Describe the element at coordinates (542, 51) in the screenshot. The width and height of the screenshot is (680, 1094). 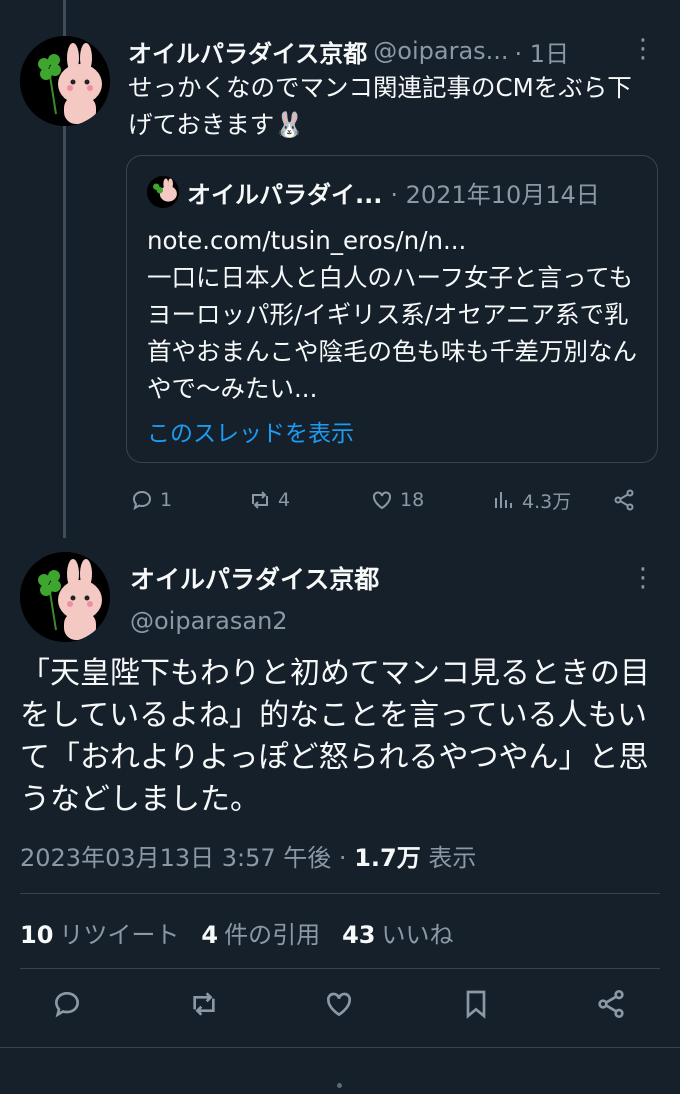
I see `timestamp: · 1日` at that location.